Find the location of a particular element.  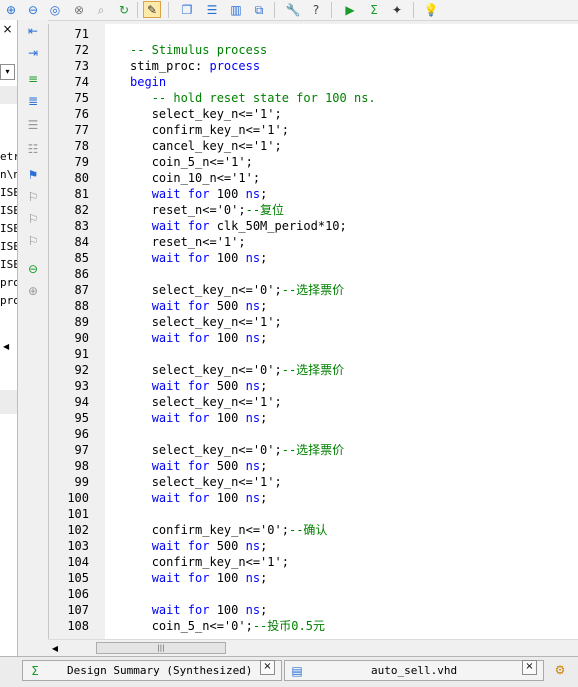

align-lines-icon: ☰ is located at coordinates (33, 125).